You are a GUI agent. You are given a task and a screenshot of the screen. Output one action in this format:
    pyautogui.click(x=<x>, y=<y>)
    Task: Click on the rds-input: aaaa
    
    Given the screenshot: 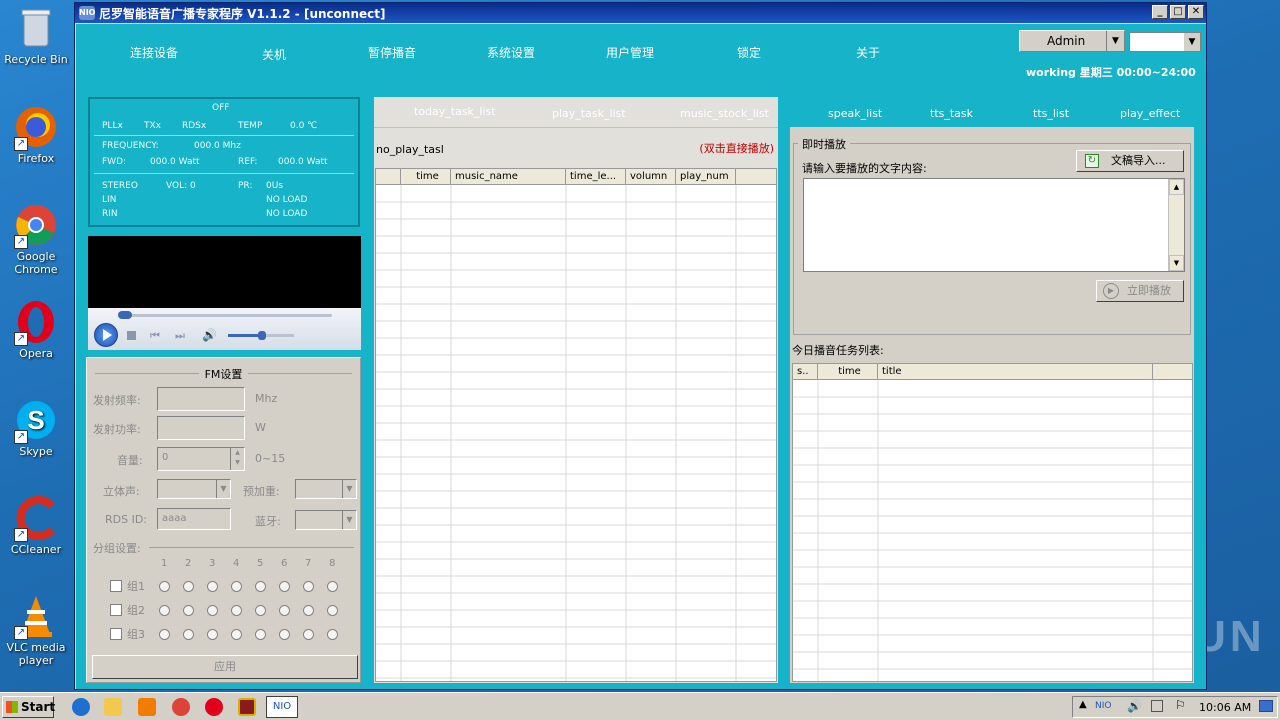 What is the action you would take?
    pyautogui.click(x=194, y=519)
    